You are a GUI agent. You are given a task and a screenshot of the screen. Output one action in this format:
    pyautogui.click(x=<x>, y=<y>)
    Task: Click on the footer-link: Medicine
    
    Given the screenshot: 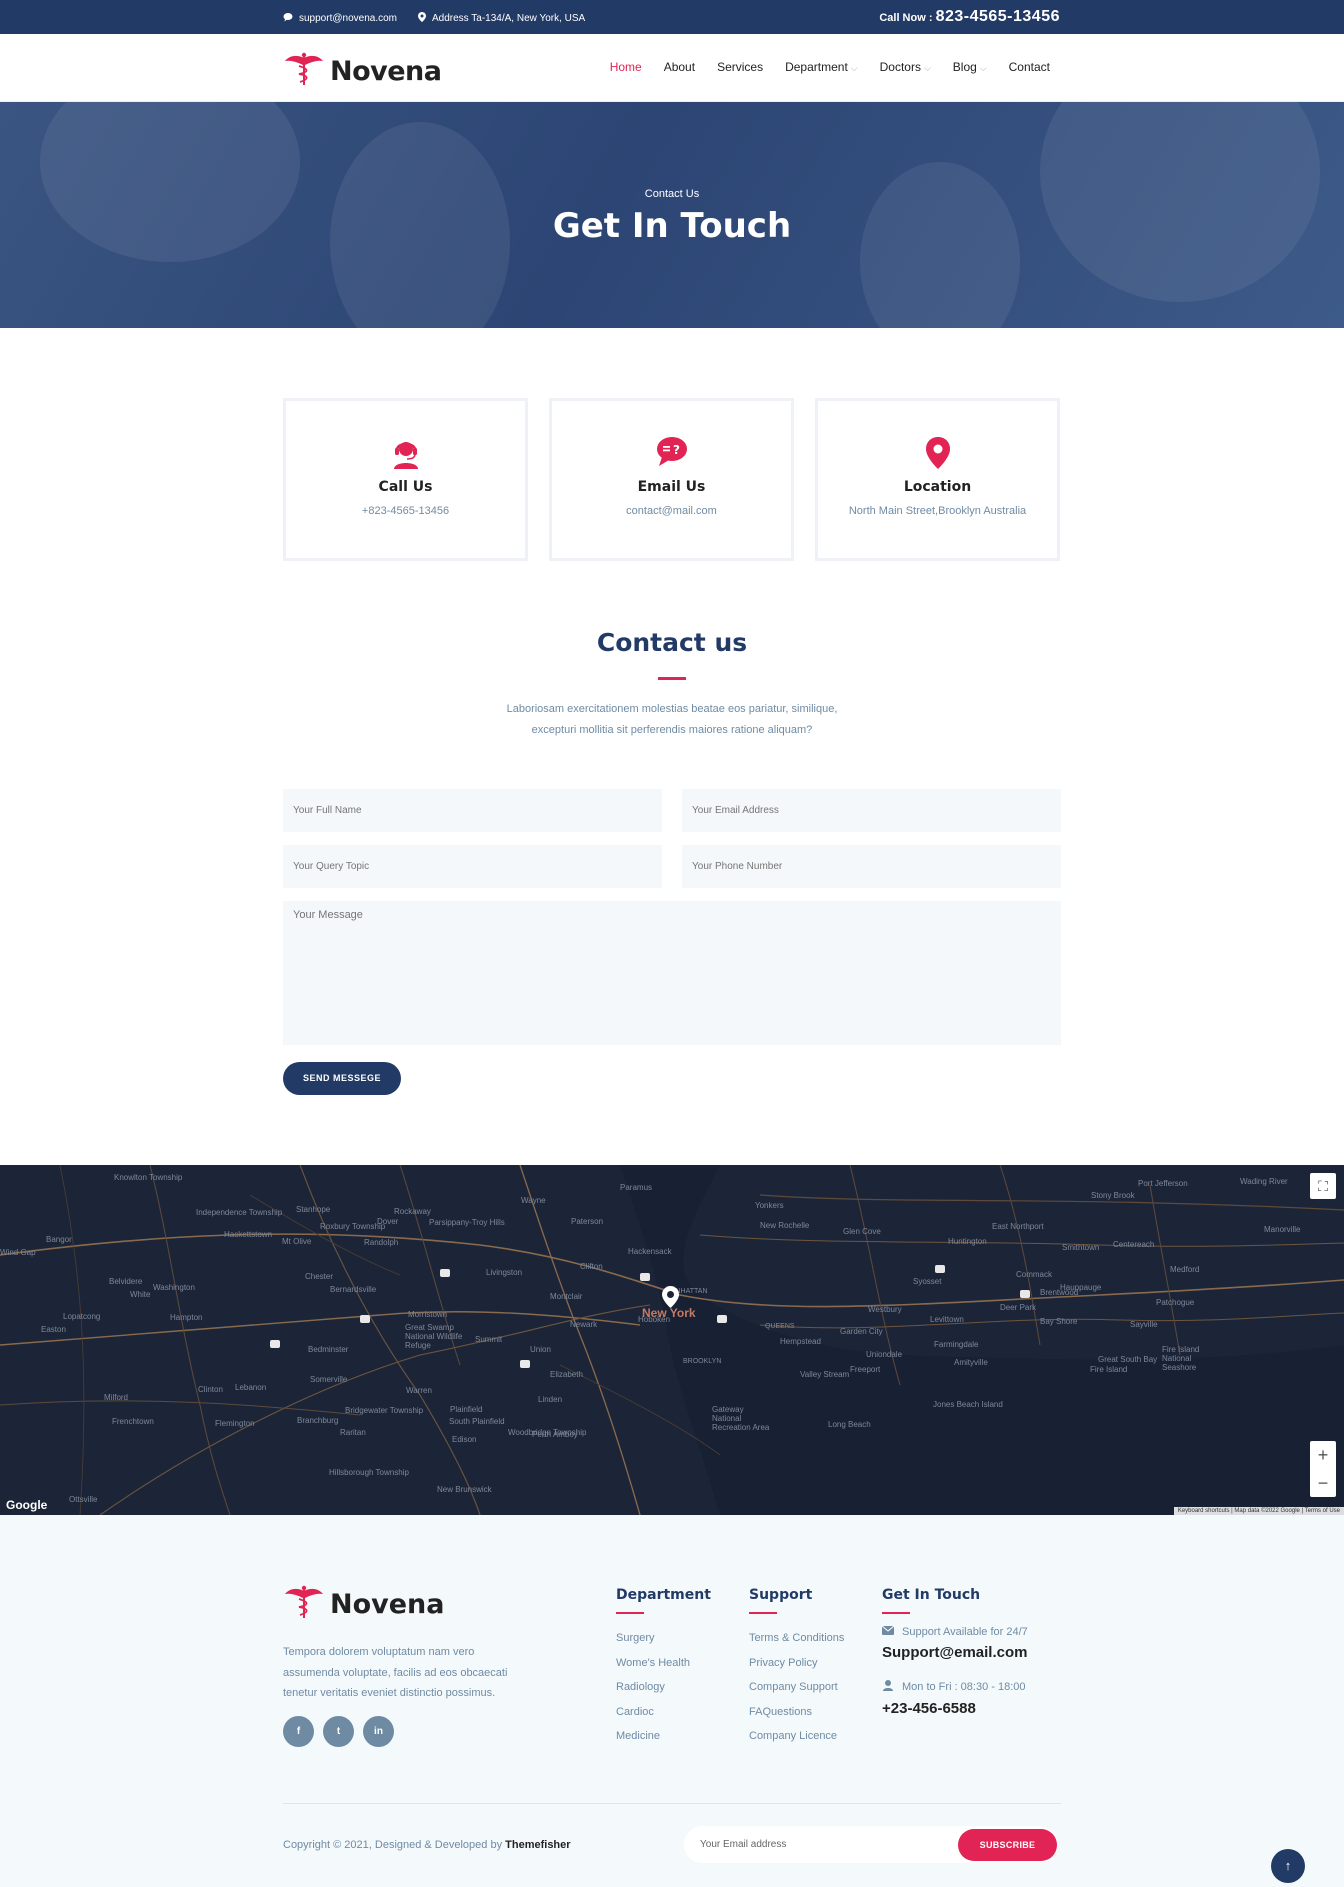 What is the action you would take?
    pyautogui.click(x=663, y=1742)
    